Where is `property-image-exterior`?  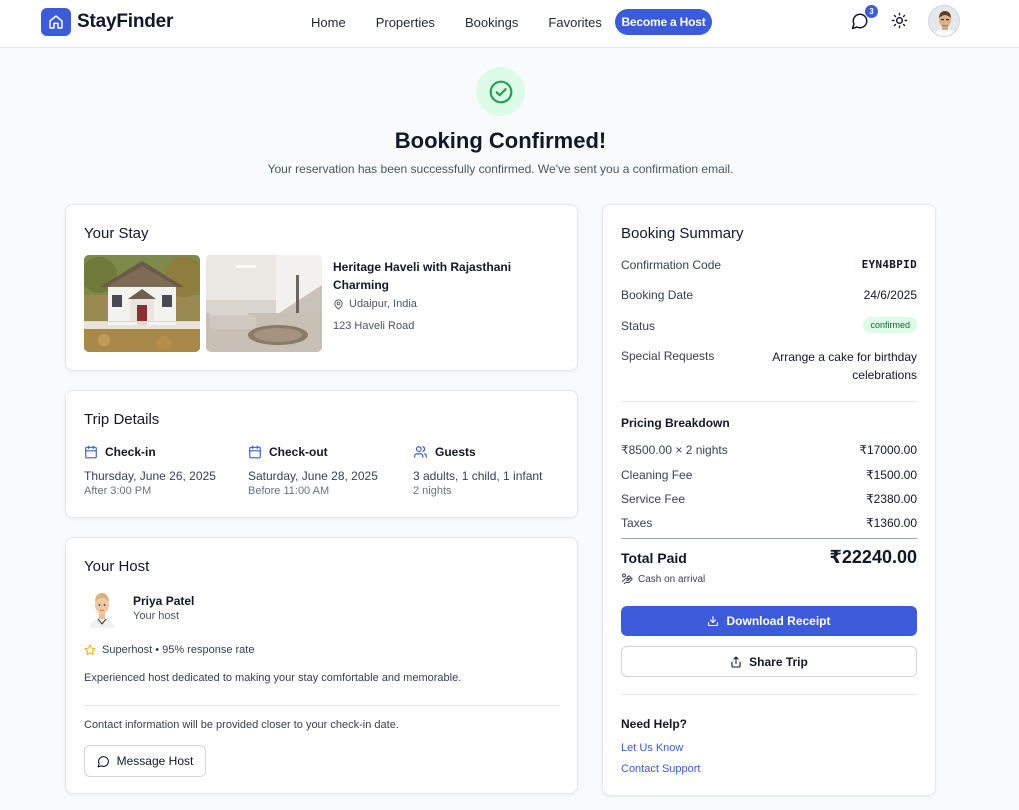
property-image-exterior is located at coordinates (142, 303).